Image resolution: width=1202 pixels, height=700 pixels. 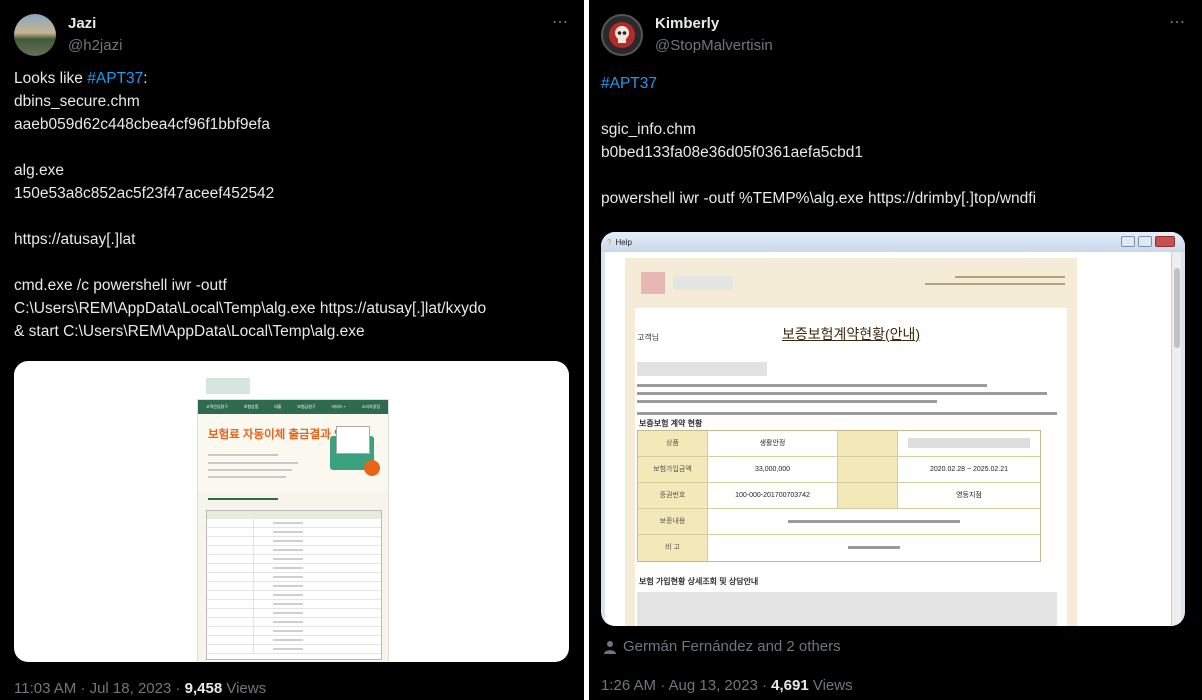 I want to click on close-icon, so click(x=1165, y=241).